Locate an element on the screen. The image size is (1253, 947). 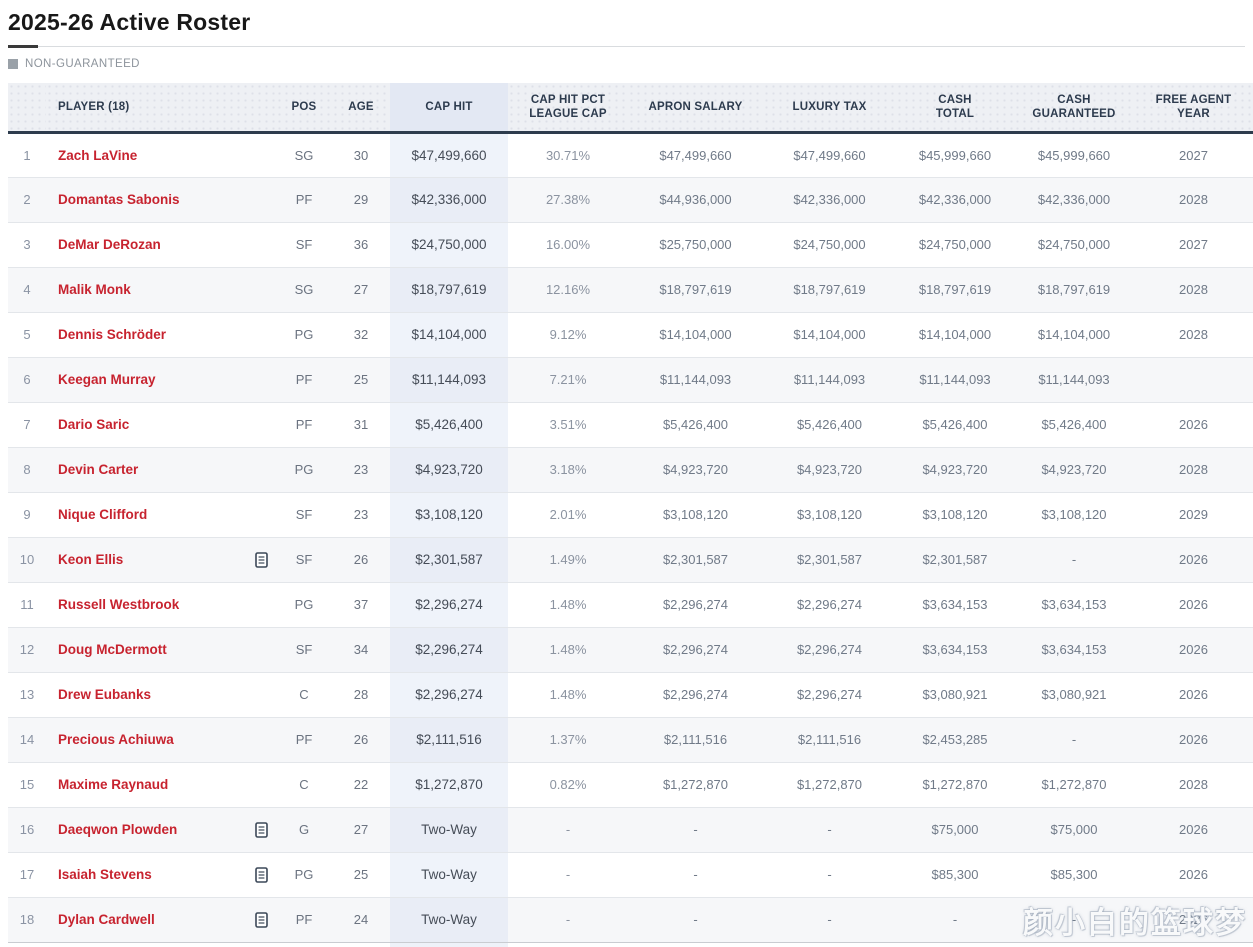
player-cell: Isaiah Stevens is located at coordinates (161, 875).